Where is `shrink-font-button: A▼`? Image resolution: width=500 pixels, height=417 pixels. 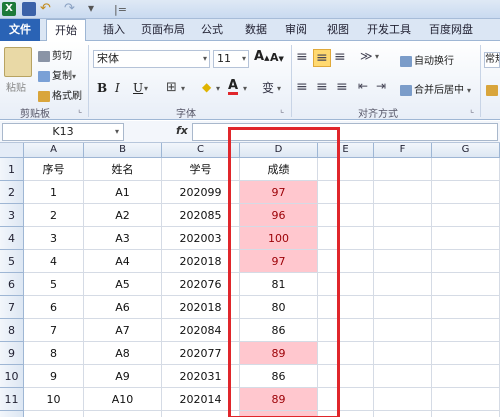 shrink-font-button: A▼ is located at coordinates (277, 57).